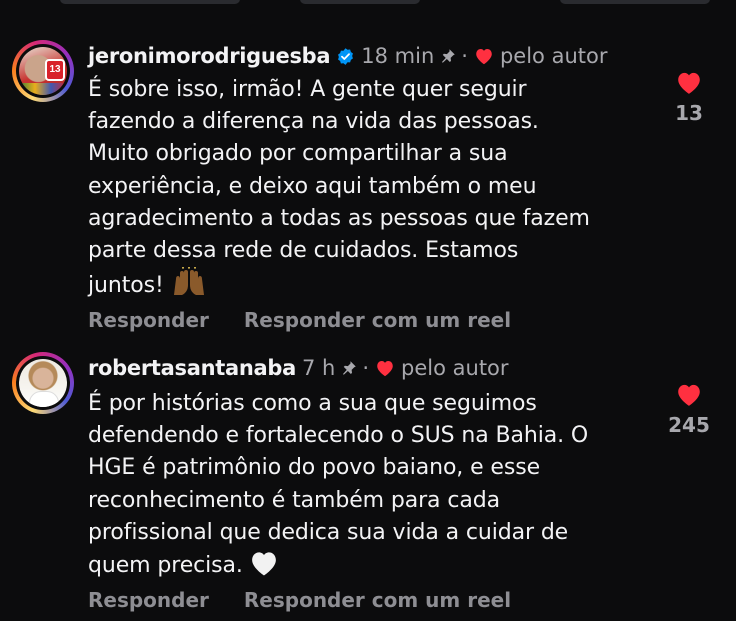 This screenshot has height=621, width=736. What do you see at coordinates (689, 409) in the screenshot?
I see `like-control: 245` at bounding box center [689, 409].